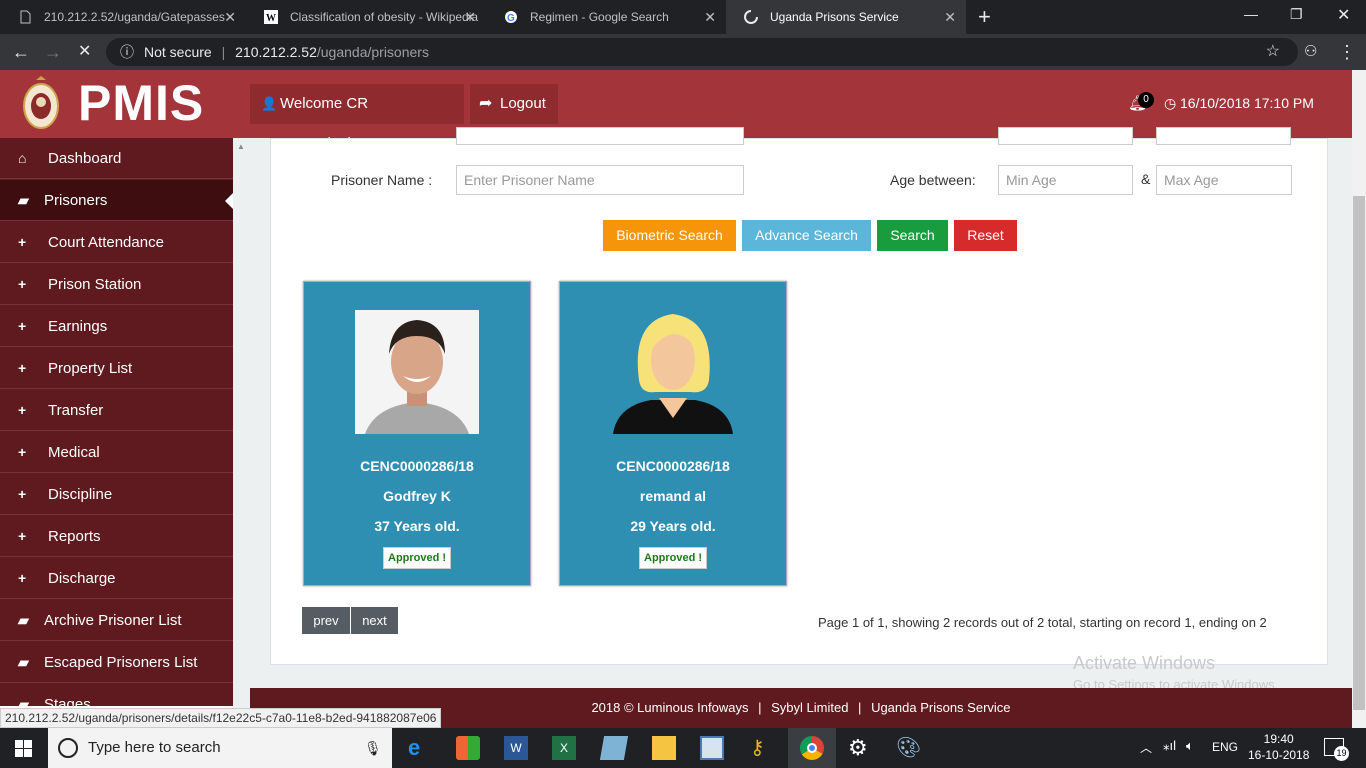 The height and width of the screenshot is (768, 1366). What do you see at coordinates (1169, 746) in the screenshot?
I see `network-icon: ⁎ıl` at bounding box center [1169, 746].